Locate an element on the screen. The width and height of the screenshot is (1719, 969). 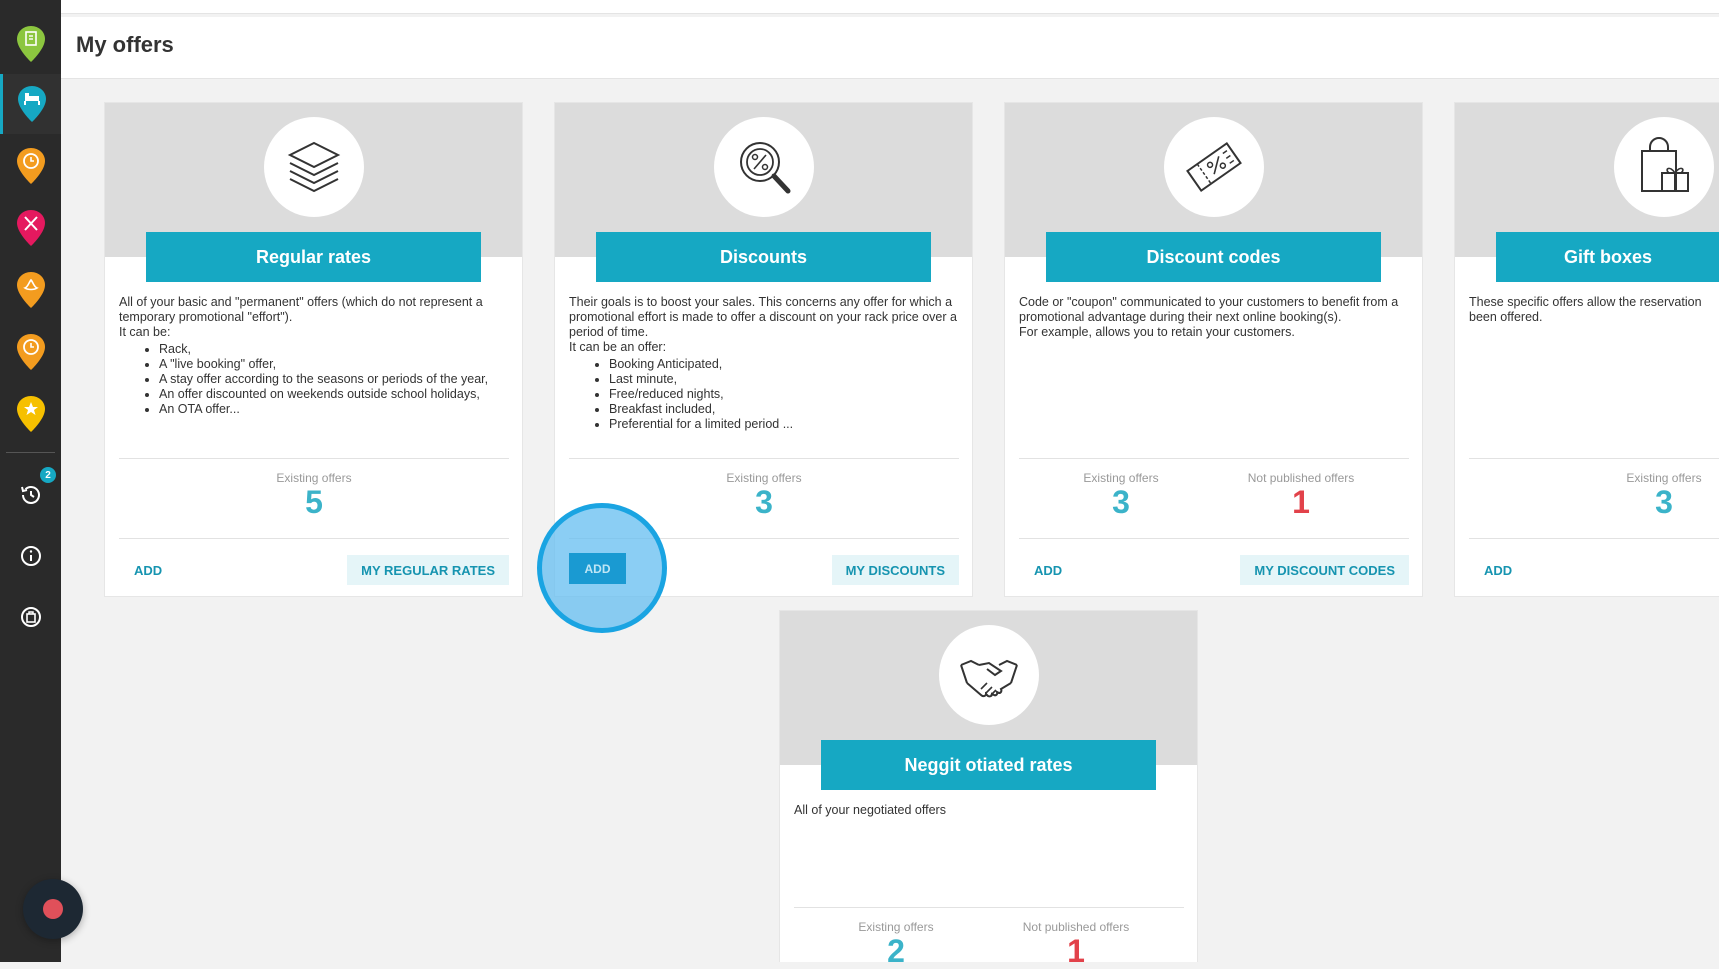
my-discount-codes-button: MY DISCOUNT CODES is located at coordinates (1324, 570).